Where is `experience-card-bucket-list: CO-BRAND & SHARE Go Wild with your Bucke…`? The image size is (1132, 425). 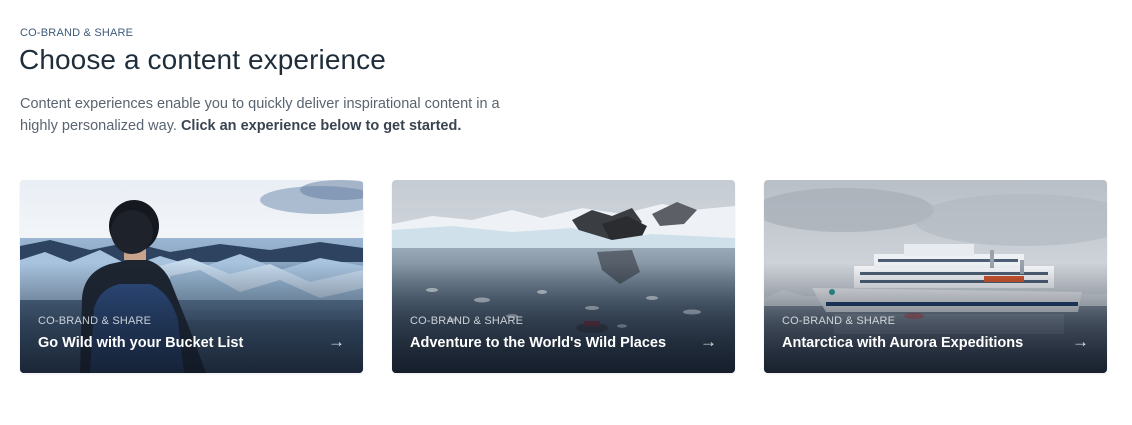 experience-card-bucket-list: CO-BRAND & SHARE Go Wild with your Bucke… is located at coordinates (191, 276).